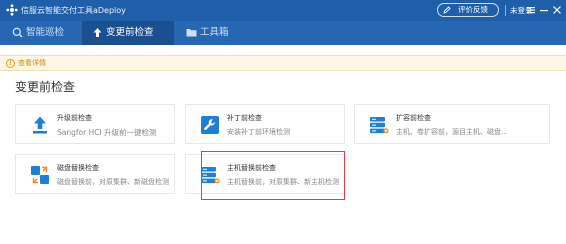 The height and width of the screenshot is (244, 566). I want to click on feedback-button: 评价反馈, so click(468, 10).